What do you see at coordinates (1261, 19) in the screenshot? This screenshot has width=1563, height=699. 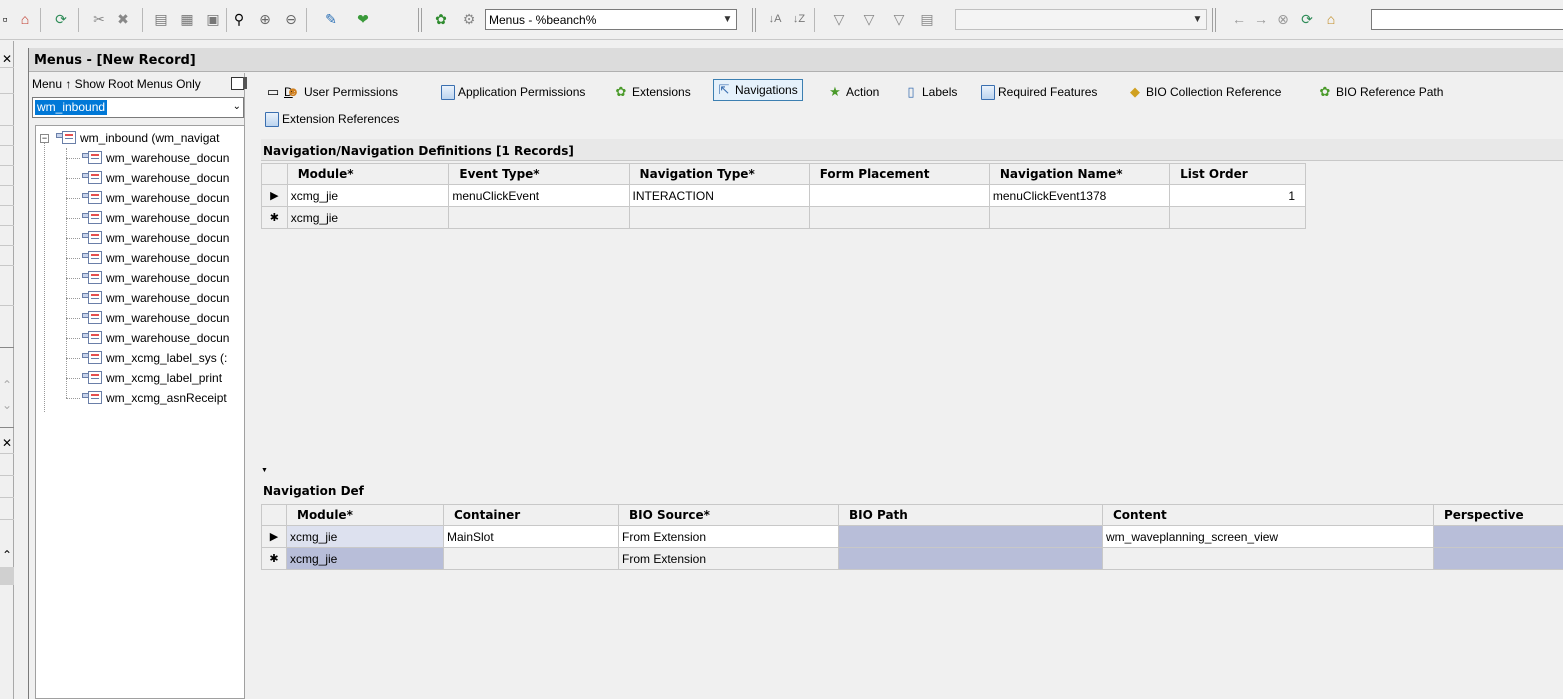 I see `forward-arrow-icon: →` at bounding box center [1261, 19].